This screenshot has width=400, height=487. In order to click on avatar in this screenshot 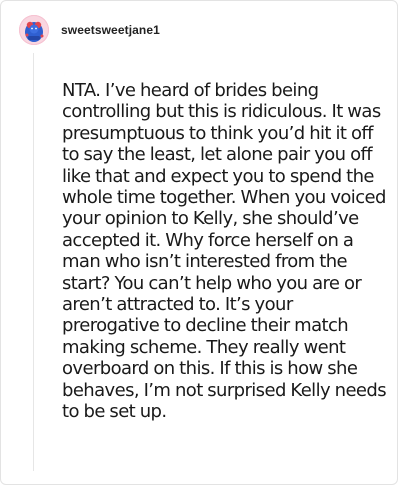, I will do `click(34, 30)`.